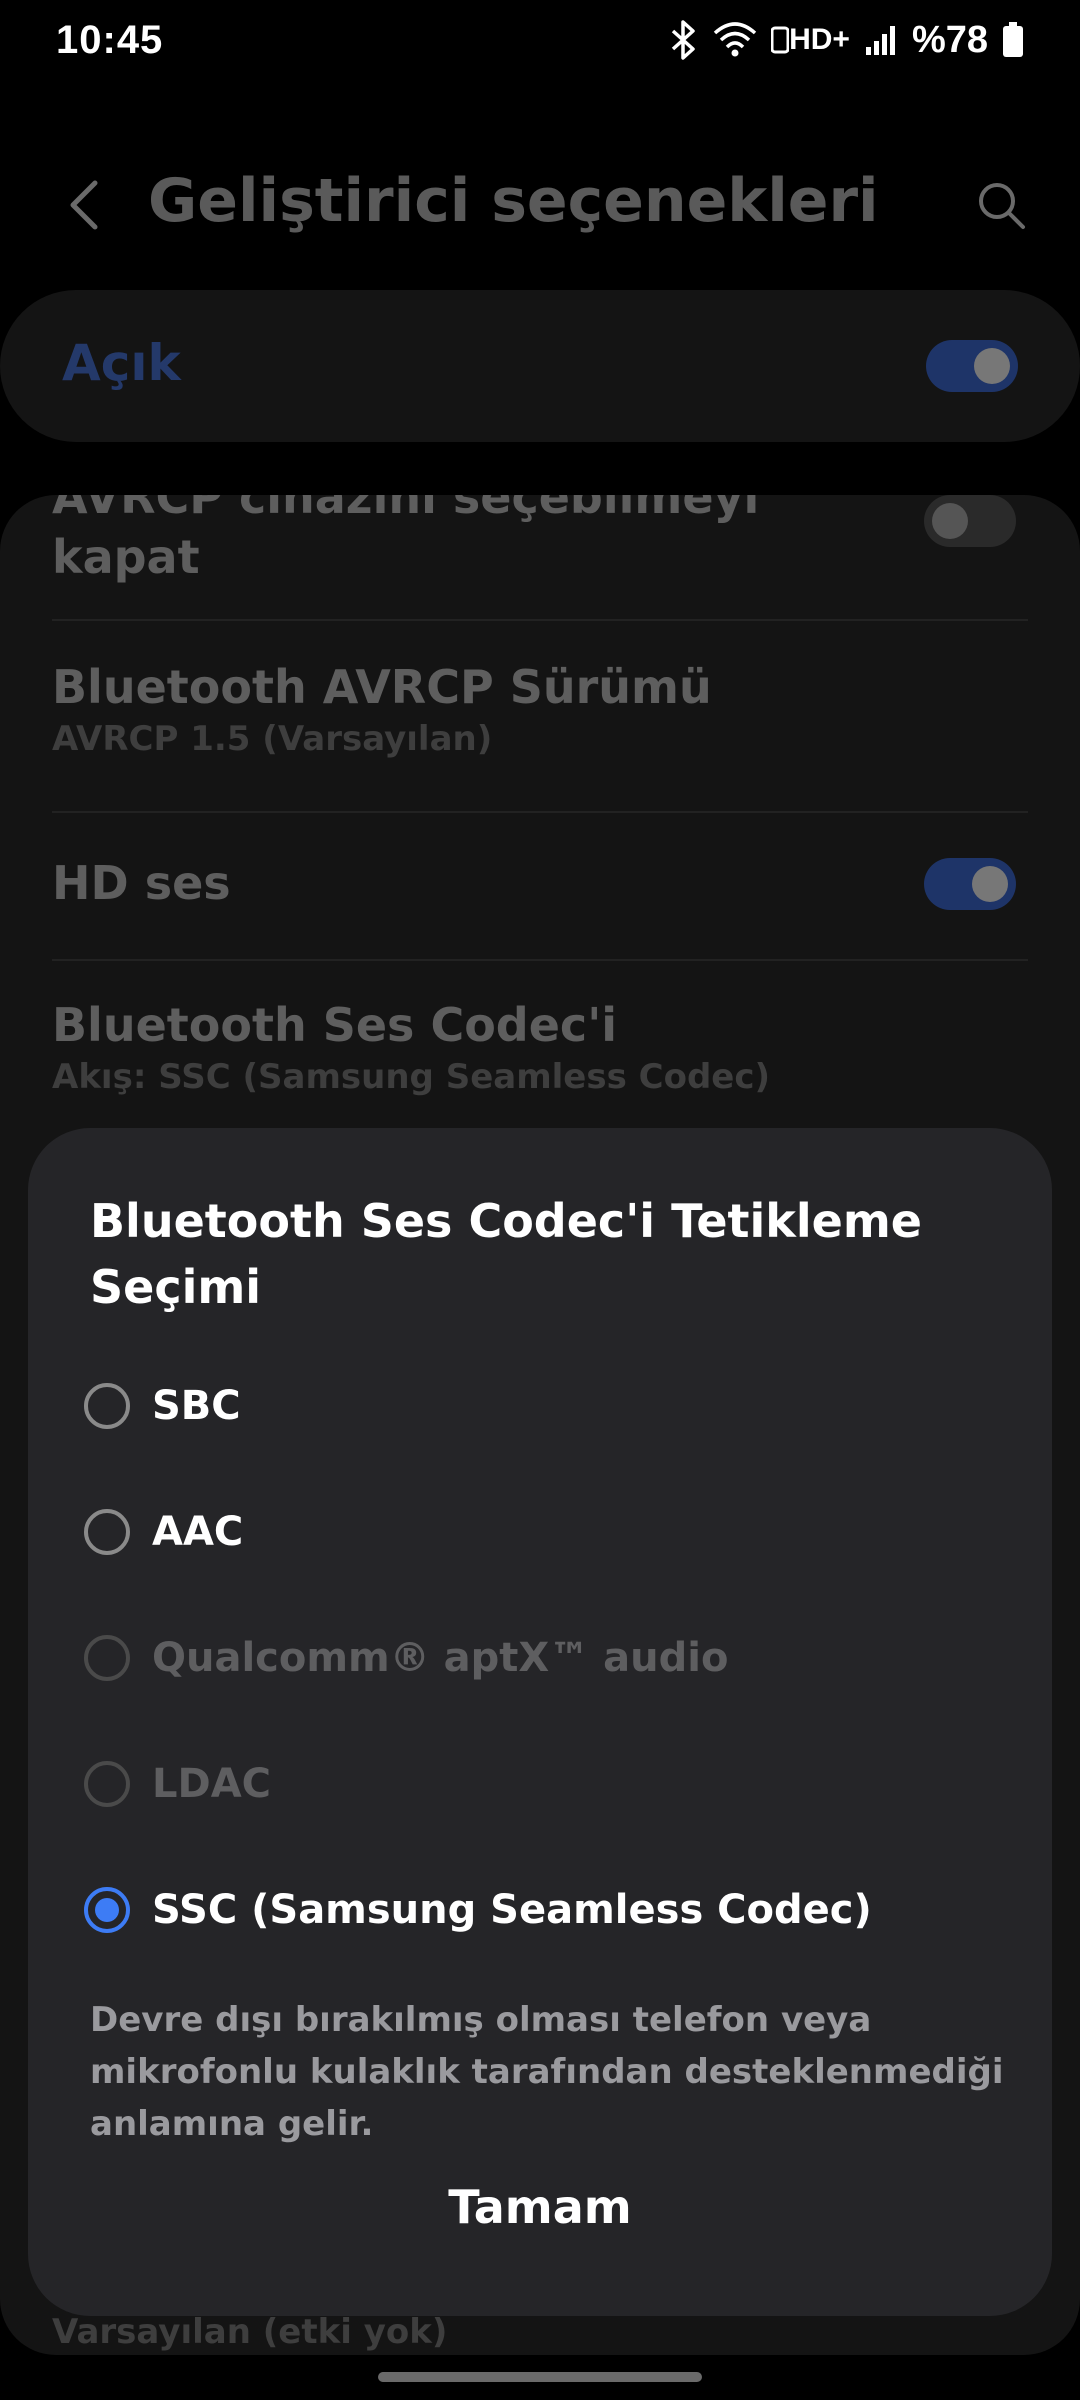 The height and width of the screenshot is (2400, 1080). I want to click on master-switch-label: Açık, so click(121, 363).